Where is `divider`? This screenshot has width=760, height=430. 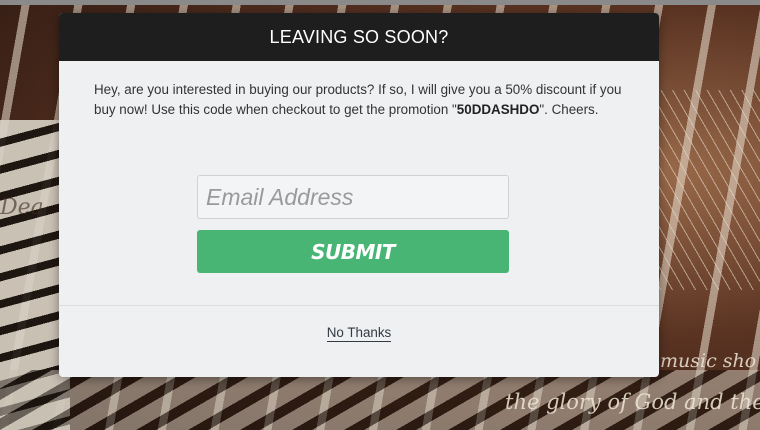 divider is located at coordinates (359, 305).